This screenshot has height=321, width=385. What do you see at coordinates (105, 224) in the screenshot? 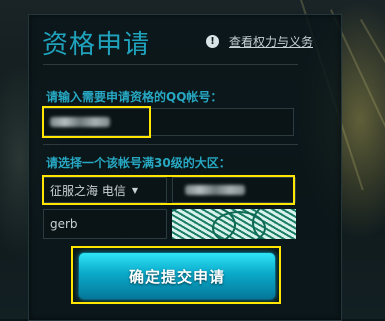
I see `captcha-input: gerb` at bounding box center [105, 224].